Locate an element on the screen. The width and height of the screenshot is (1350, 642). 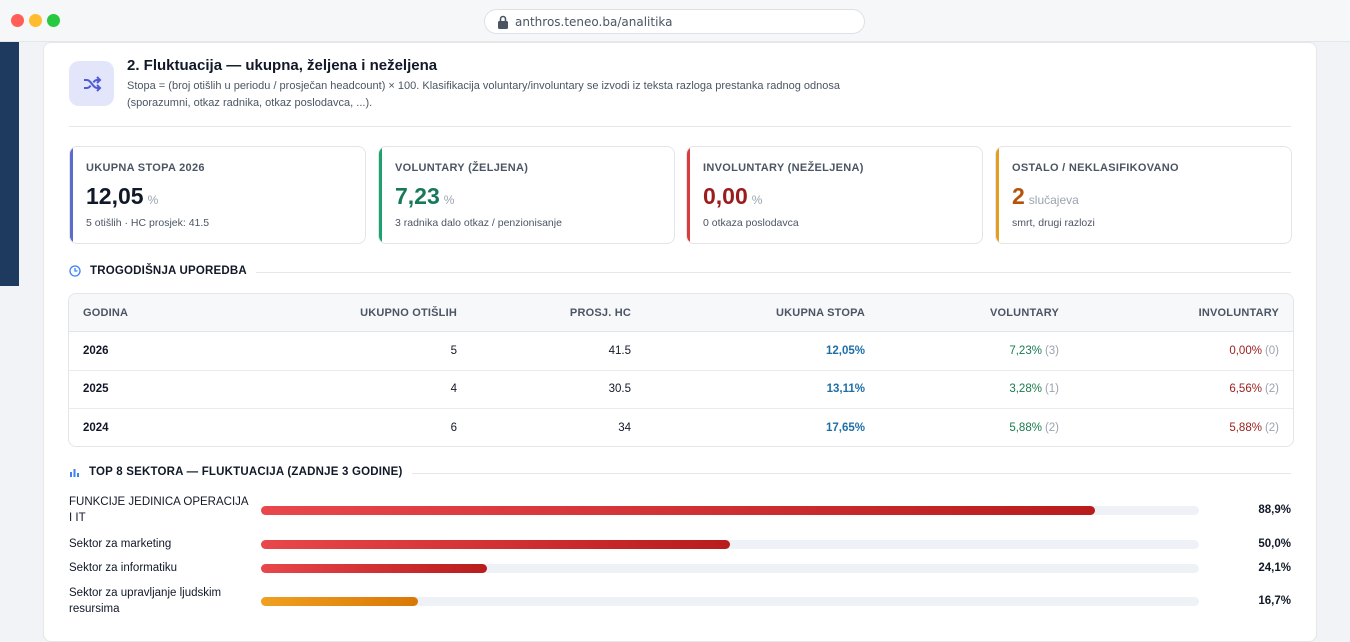
hc-cell: 34 is located at coordinates (624, 428).